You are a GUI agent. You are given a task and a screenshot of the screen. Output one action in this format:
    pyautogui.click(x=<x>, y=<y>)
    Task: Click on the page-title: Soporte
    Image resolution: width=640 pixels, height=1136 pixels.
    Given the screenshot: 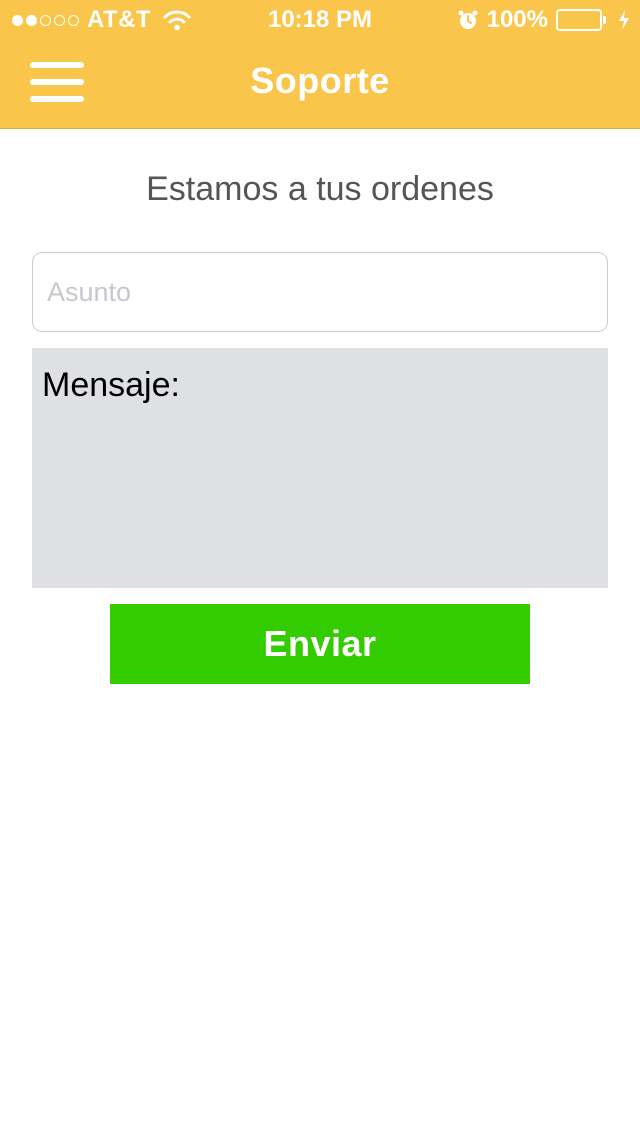 What is the action you would take?
    pyautogui.click(x=320, y=80)
    